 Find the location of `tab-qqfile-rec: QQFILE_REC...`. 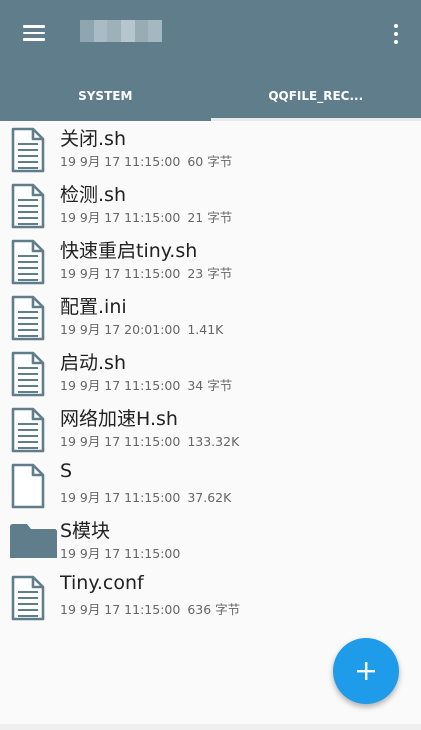

tab-qqfile-rec: QQFILE_REC... is located at coordinates (315, 95).